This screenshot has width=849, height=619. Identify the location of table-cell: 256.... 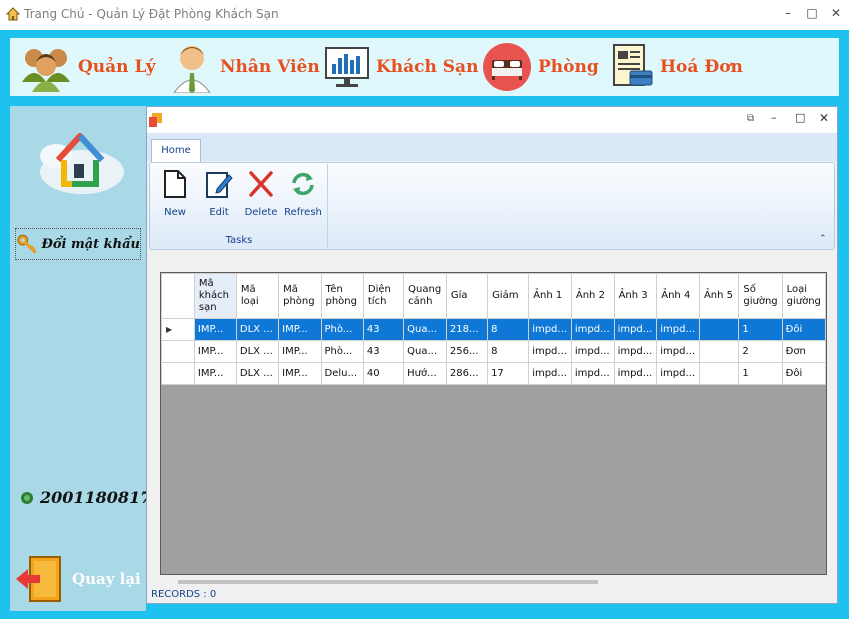
(467, 351).